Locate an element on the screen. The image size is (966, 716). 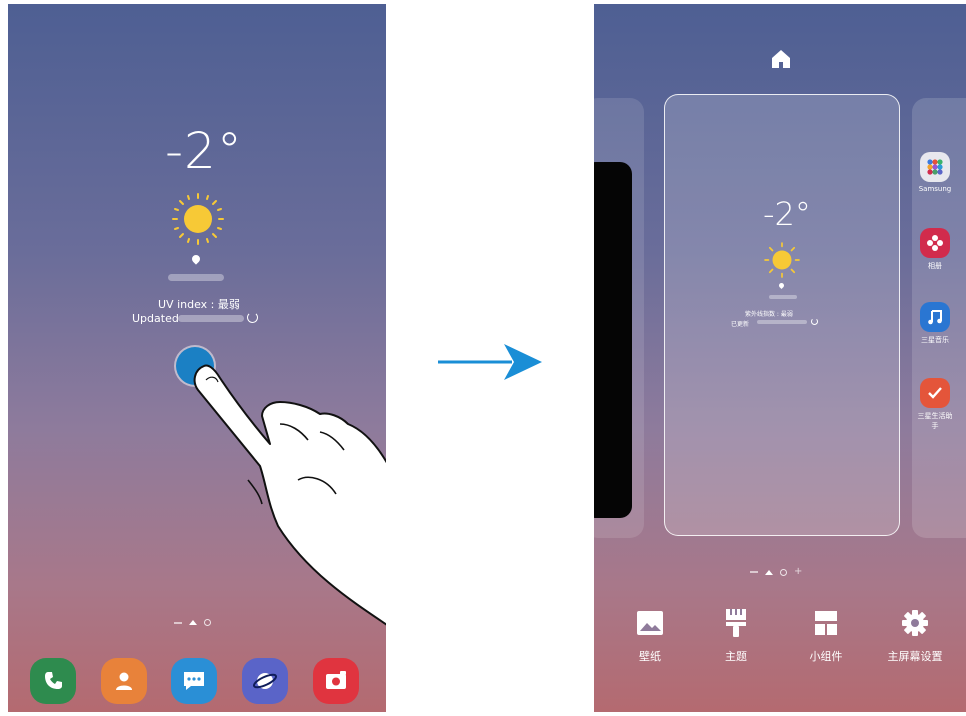
side-app-label: 相册 is located at coordinates (935, 266).